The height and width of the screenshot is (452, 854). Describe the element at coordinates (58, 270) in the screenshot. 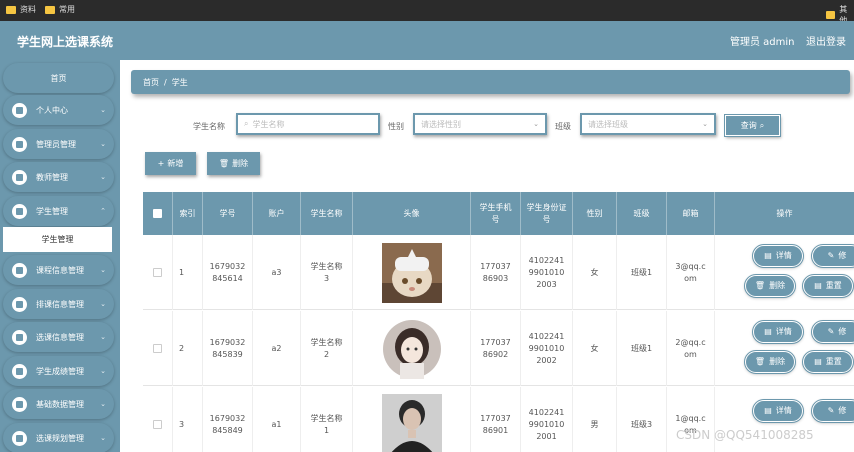

I see `sidebar-item-courses: 课程信息管理 ⌄` at that location.